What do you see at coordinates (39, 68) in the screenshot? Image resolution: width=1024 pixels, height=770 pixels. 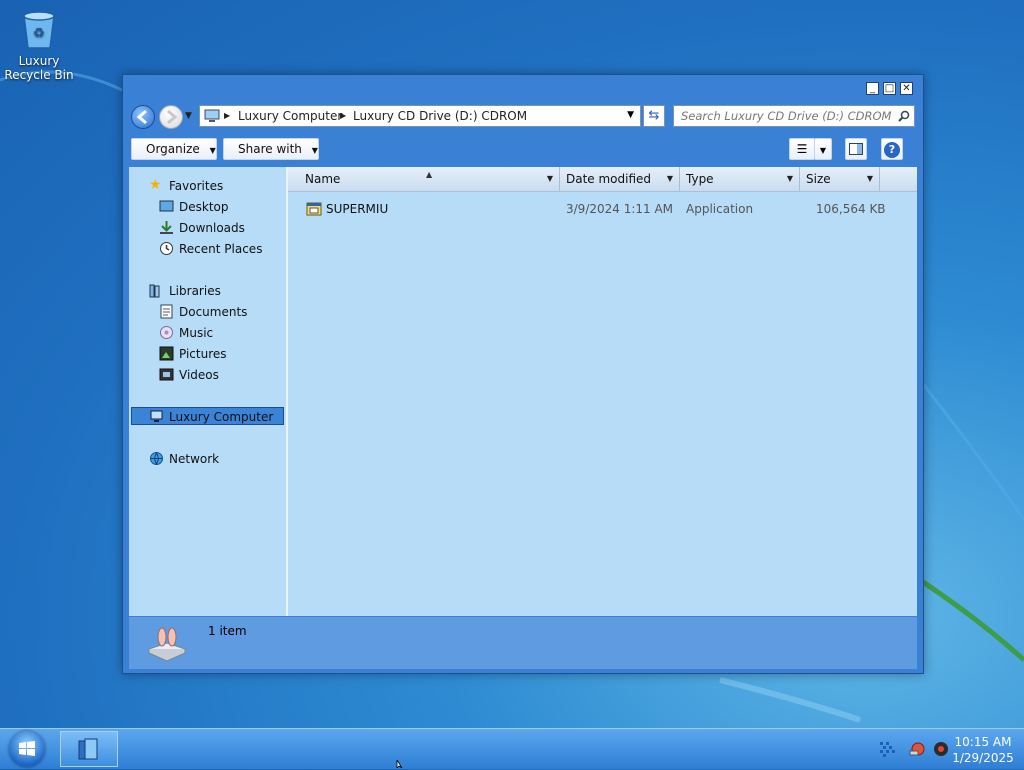 I see `recycle-bin-label: Luxury Recycle Bin` at bounding box center [39, 68].